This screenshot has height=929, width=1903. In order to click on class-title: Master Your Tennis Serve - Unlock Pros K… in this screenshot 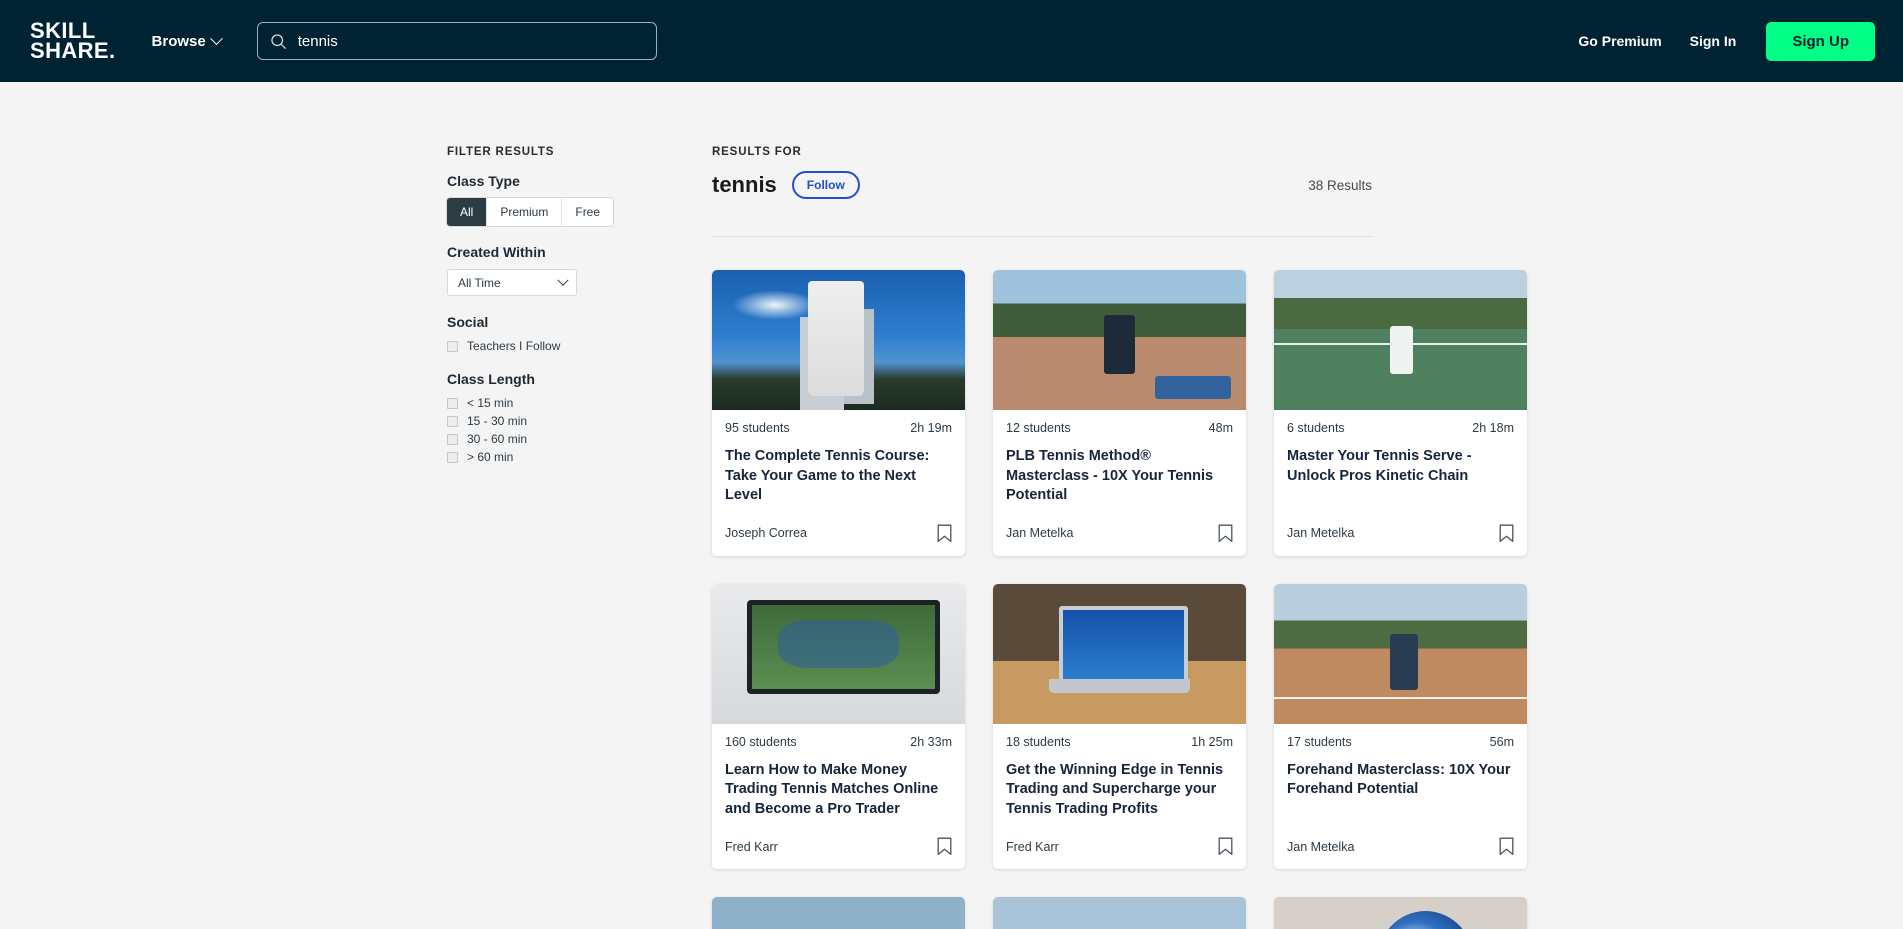, I will do `click(1400, 466)`.